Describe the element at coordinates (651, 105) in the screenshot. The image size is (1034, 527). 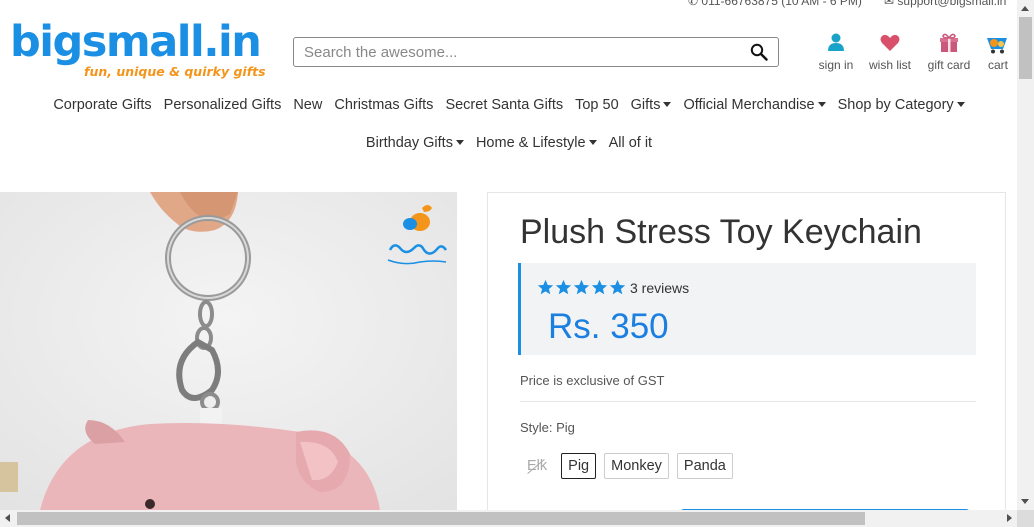
I see `nav-gifts: Gifts` at that location.